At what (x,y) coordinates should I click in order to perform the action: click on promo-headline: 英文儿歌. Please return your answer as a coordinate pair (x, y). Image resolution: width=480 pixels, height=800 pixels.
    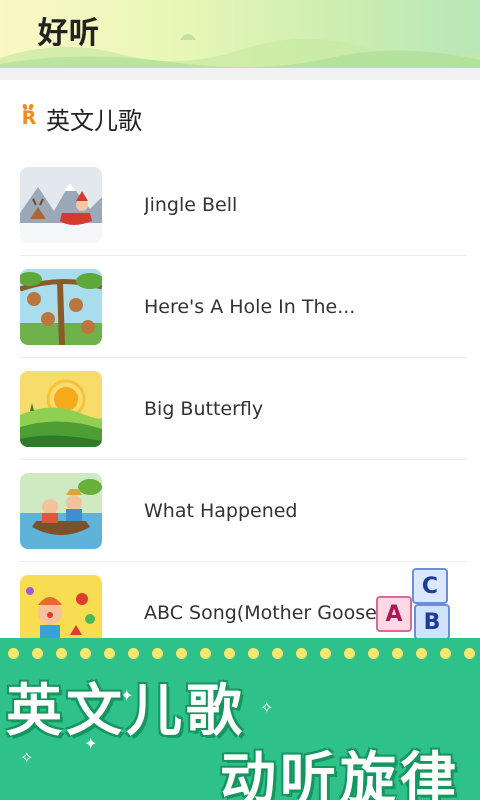
    Looking at the image, I should click on (126, 711).